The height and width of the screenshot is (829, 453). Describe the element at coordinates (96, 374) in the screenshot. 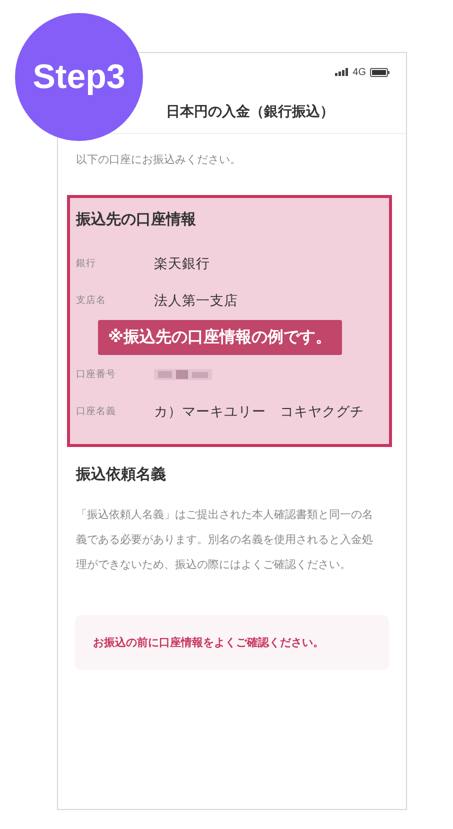

I see `field-label: 口座番号` at that location.